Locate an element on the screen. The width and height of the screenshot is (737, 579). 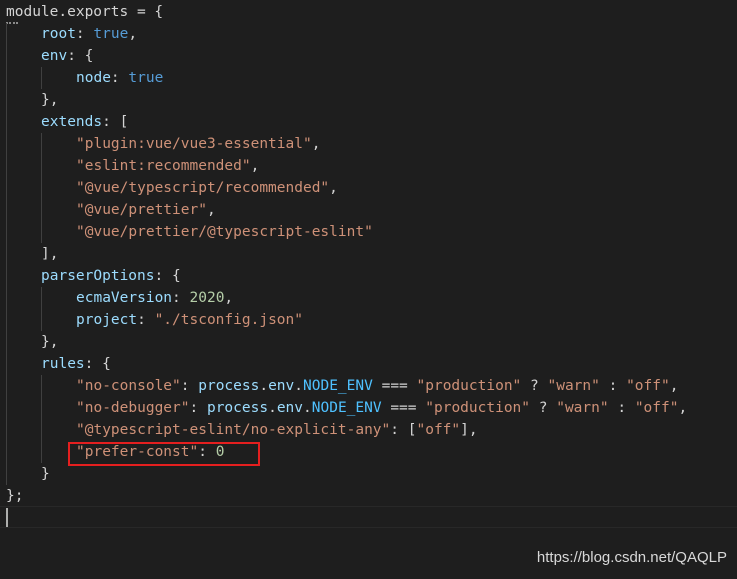
code-token: 2020 is located at coordinates (207, 298).